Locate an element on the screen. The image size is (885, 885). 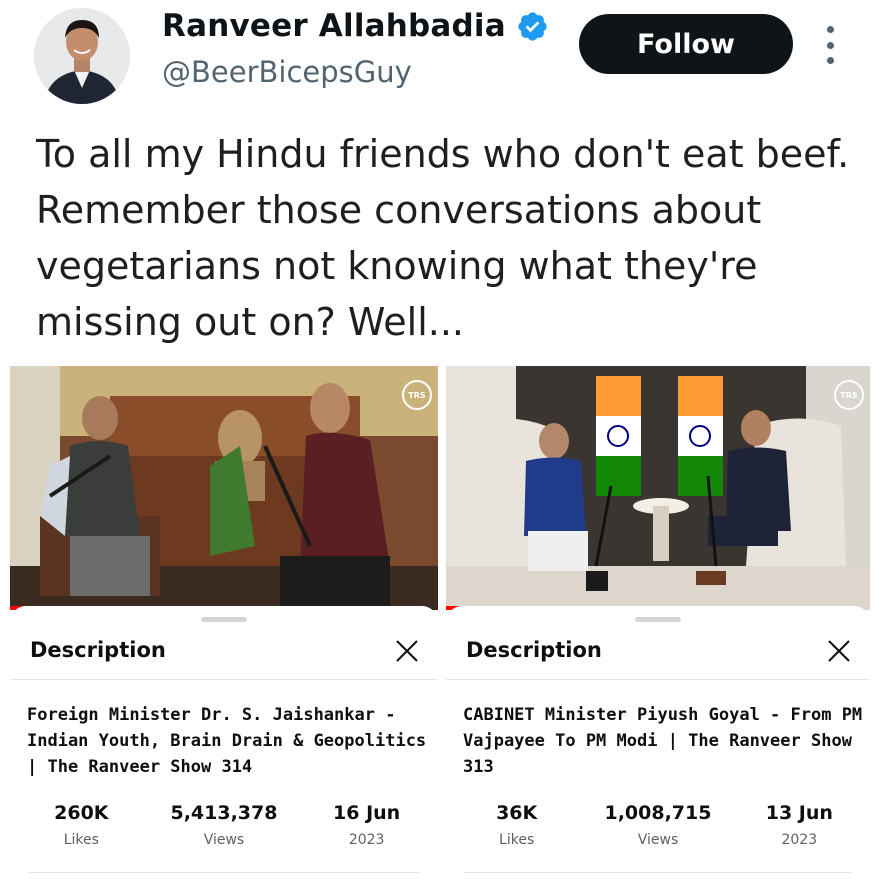
views-stat: 5,413,378 Views is located at coordinates (223, 825).